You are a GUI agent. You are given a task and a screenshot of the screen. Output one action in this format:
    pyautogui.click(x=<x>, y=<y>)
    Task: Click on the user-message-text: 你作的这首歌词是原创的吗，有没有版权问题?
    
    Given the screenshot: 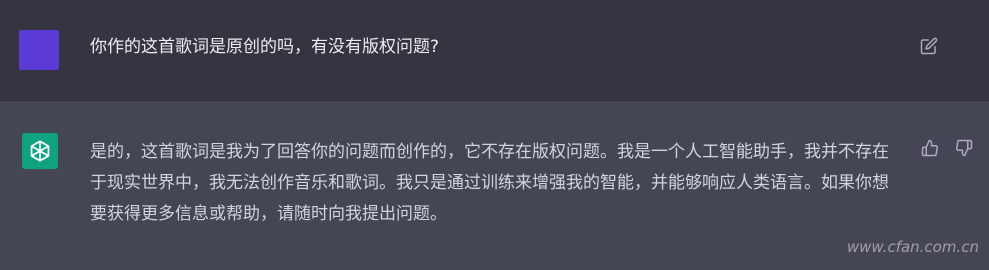 What is the action you would take?
    pyautogui.click(x=265, y=47)
    